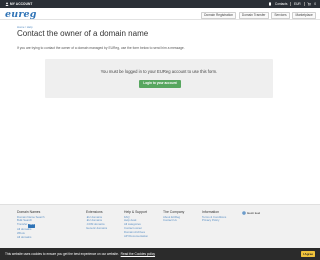  What do you see at coordinates (304, 15) in the screenshot?
I see `nav-marketplace: Marketplace` at bounding box center [304, 15].